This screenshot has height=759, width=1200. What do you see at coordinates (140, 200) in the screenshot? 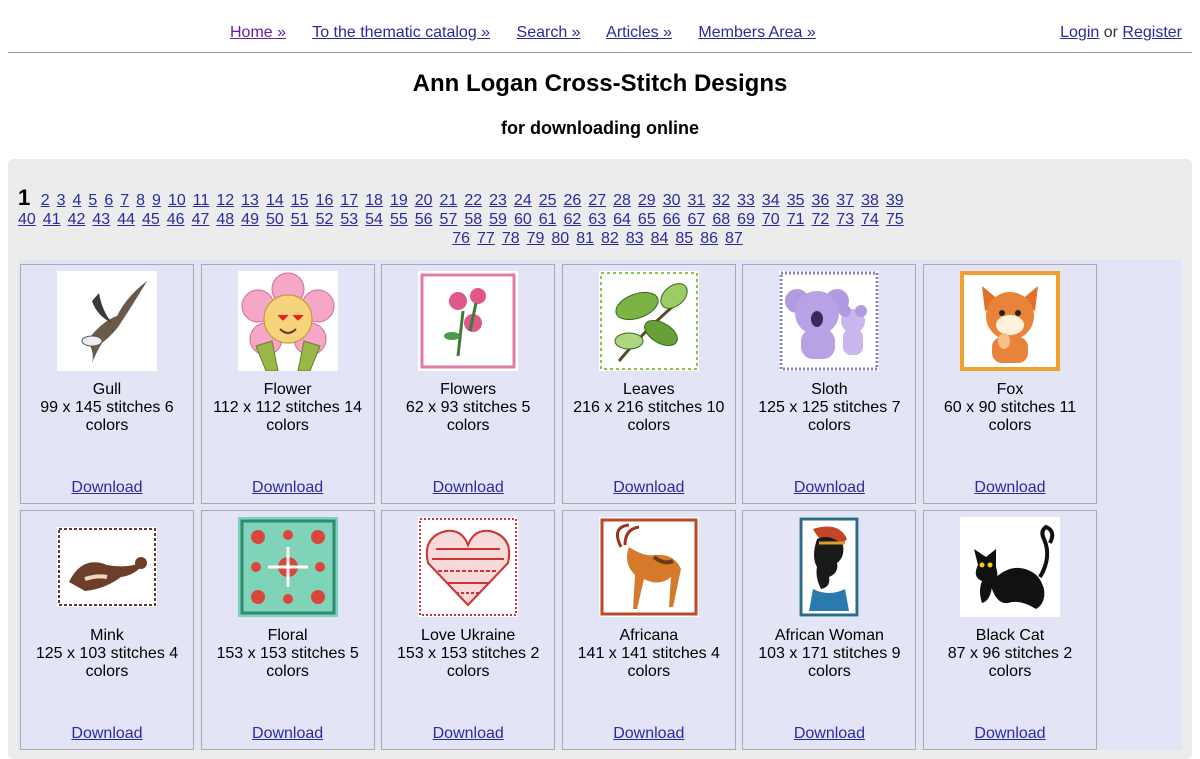
I see `page-link: 8` at bounding box center [140, 200].